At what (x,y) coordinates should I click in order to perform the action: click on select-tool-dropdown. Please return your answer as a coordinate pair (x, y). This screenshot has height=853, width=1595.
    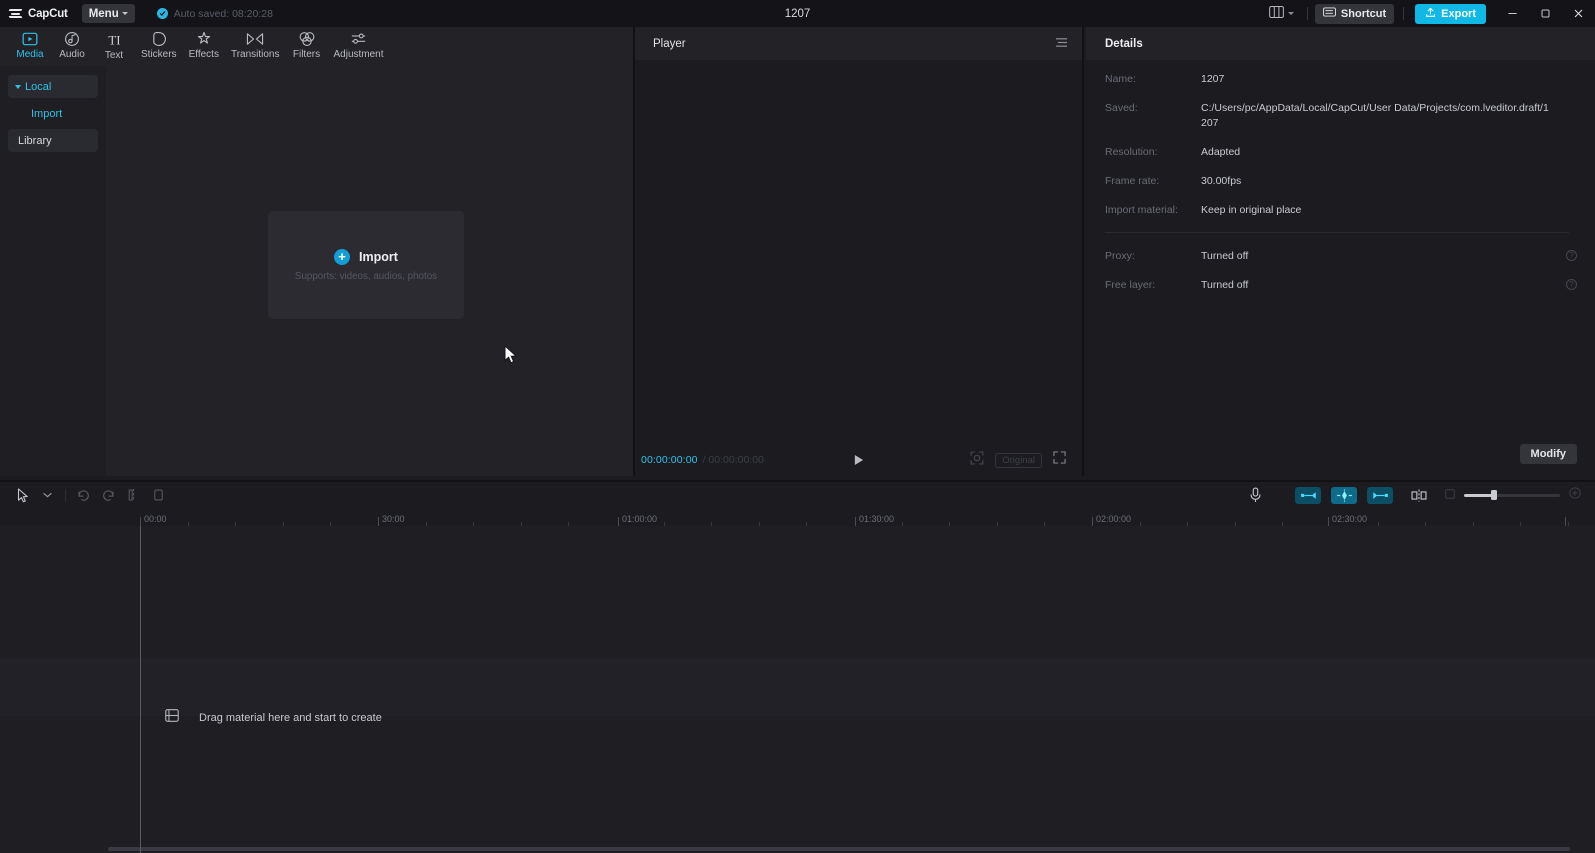
    Looking at the image, I should click on (47, 495).